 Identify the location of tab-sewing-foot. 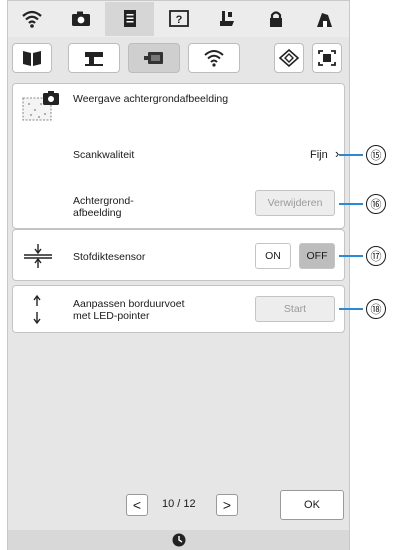
(227, 19).